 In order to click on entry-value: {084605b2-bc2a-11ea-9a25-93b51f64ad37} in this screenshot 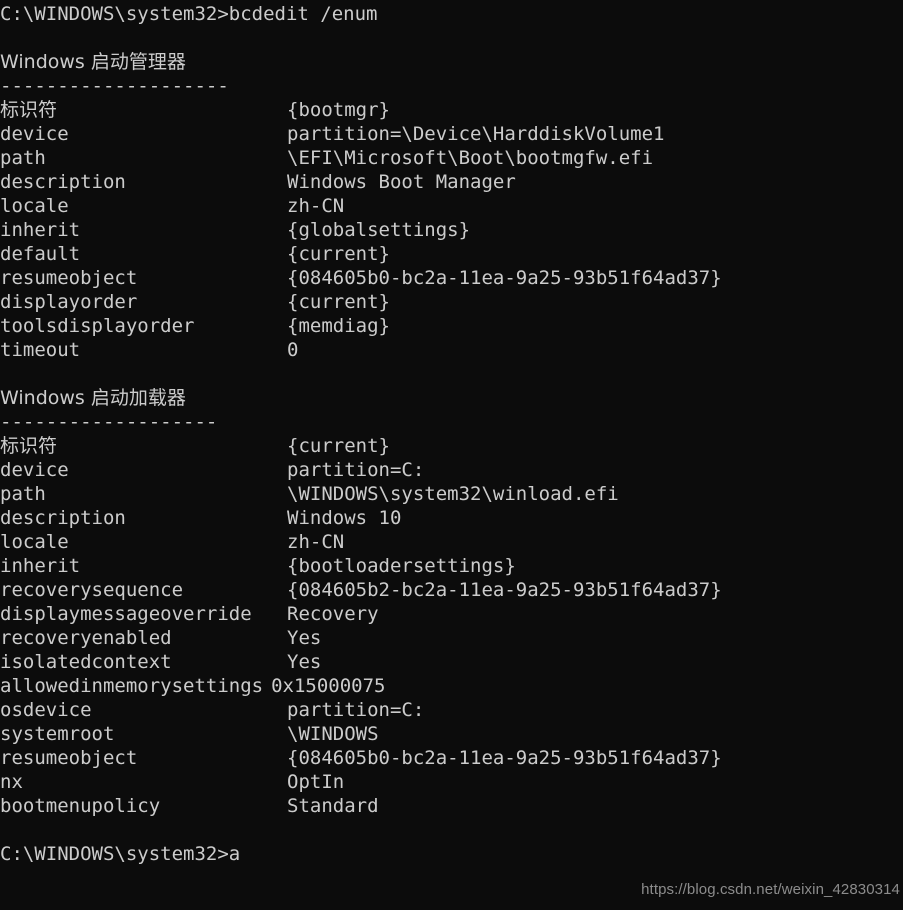, I will do `click(504, 590)`.